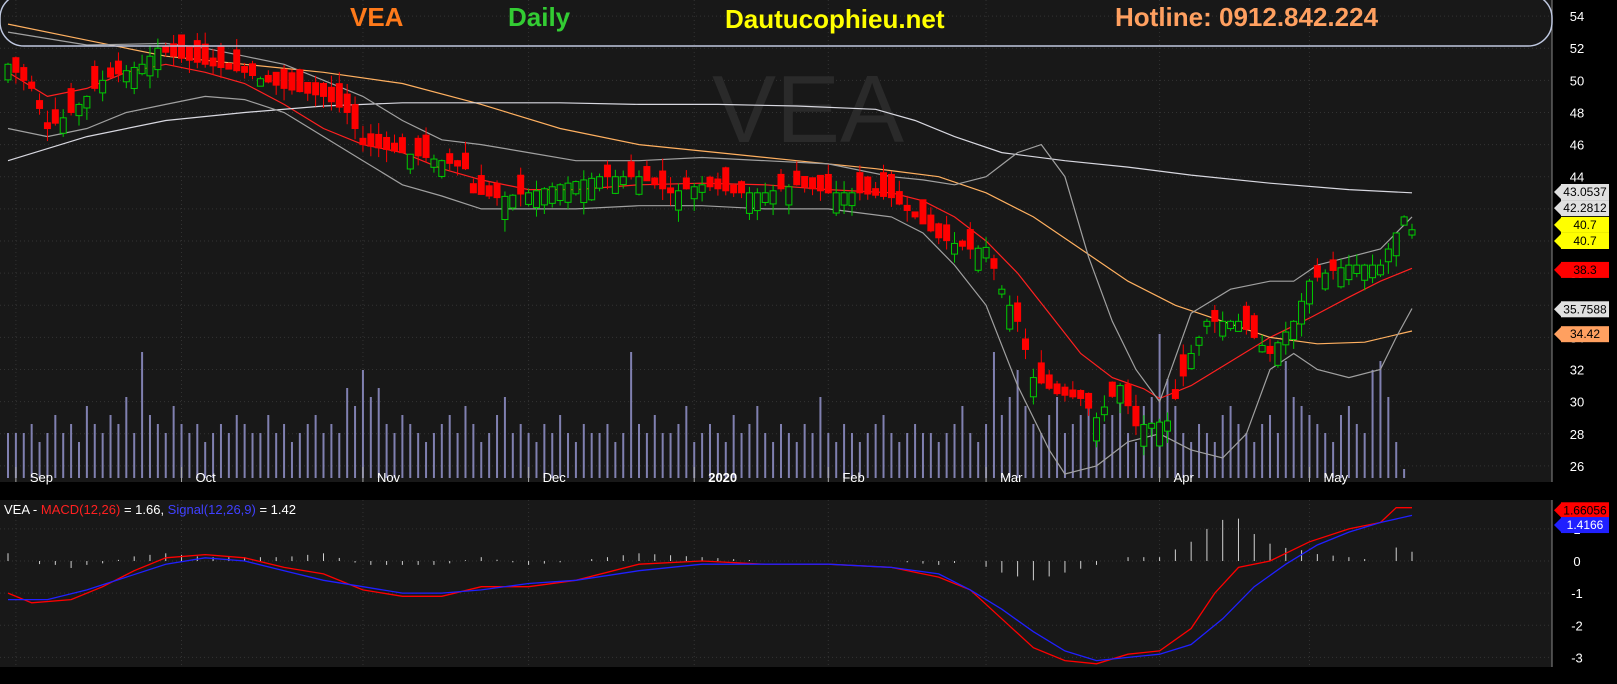 Image resolution: width=1617 pixels, height=684 pixels. I want to click on y-tick-label: 28, so click(1577, 434).